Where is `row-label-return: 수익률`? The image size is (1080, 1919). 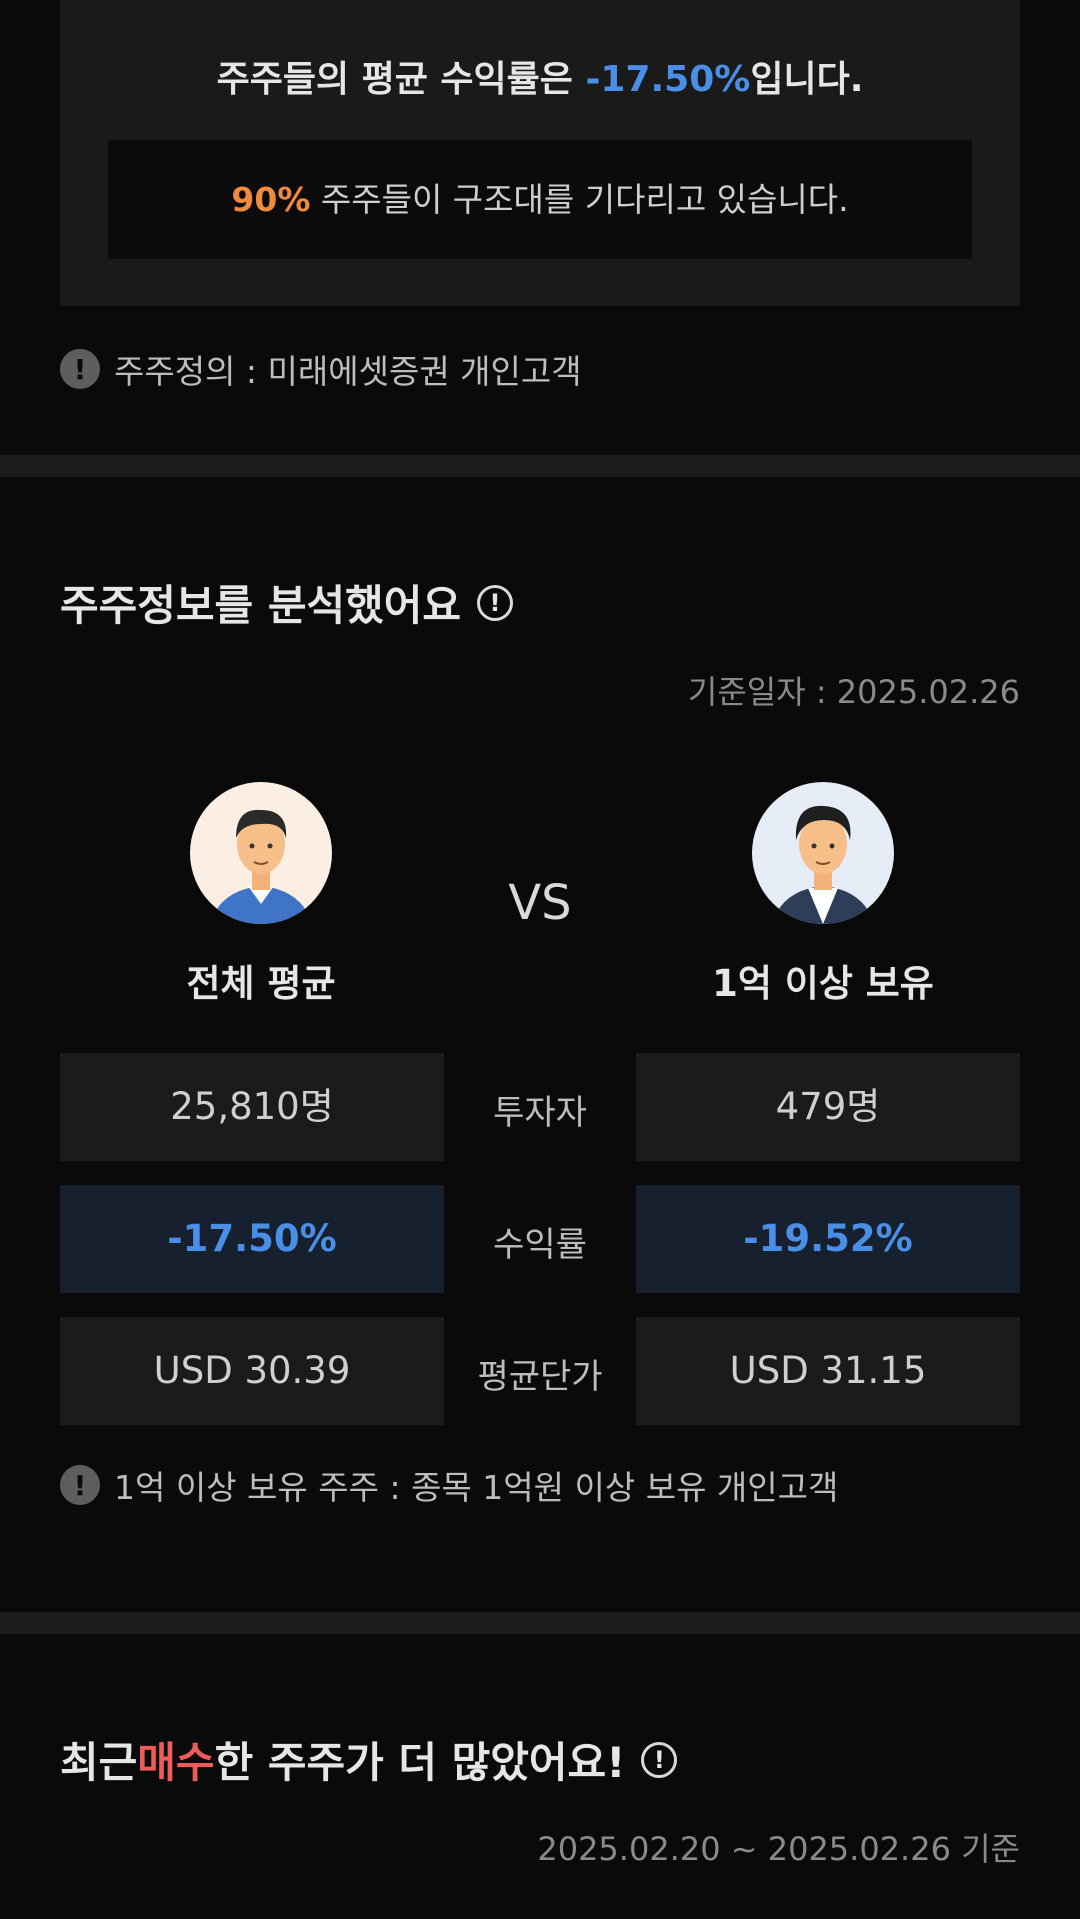
row-label-return: 수익률 is located at coordinates (540, 1245).